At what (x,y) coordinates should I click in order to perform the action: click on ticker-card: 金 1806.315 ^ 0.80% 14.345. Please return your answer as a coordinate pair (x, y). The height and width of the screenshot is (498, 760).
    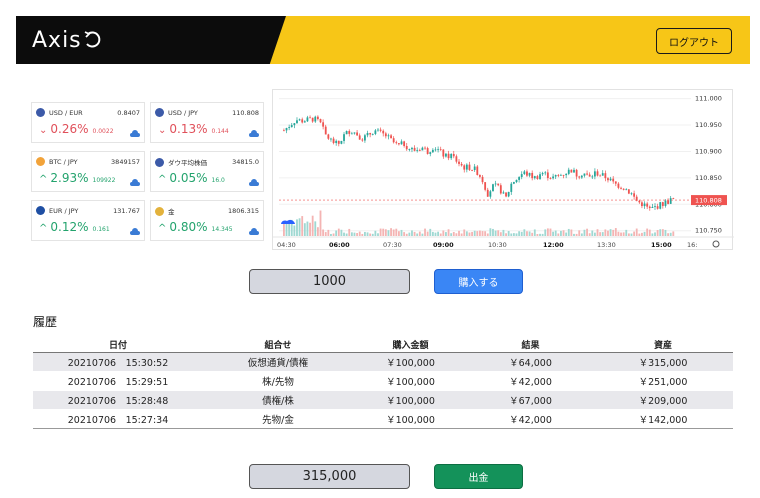
    Looking at the image, I should click on (207, 220).